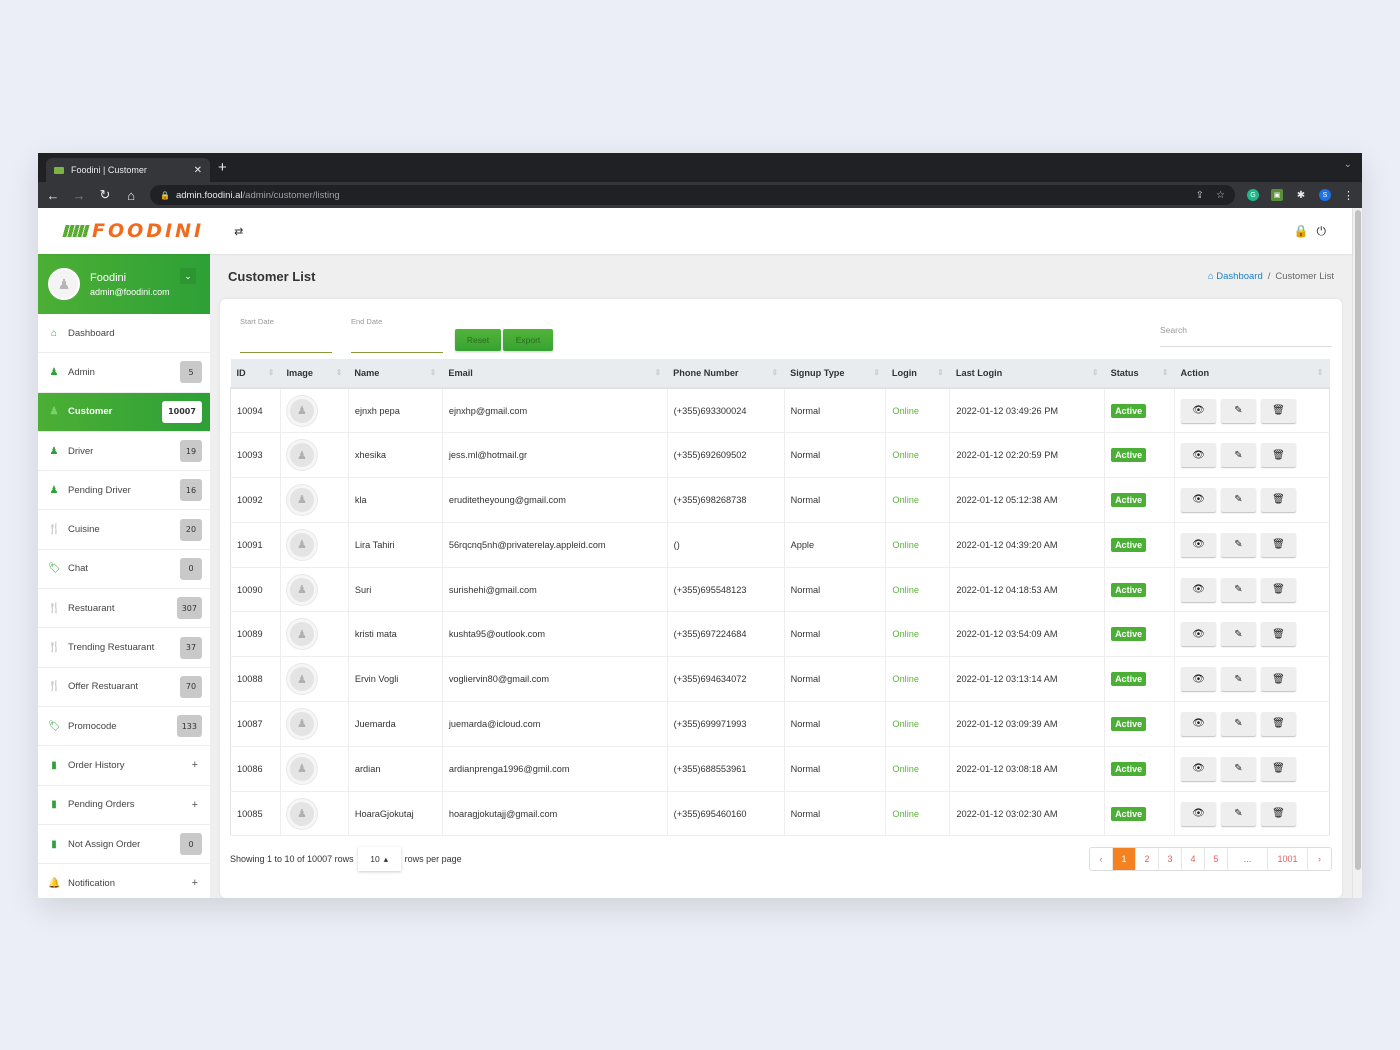  What do you see at coordinates (198, 170) in the screenshot?
I see `close-tab-icon: ✕` at bounding box center [198, 170].